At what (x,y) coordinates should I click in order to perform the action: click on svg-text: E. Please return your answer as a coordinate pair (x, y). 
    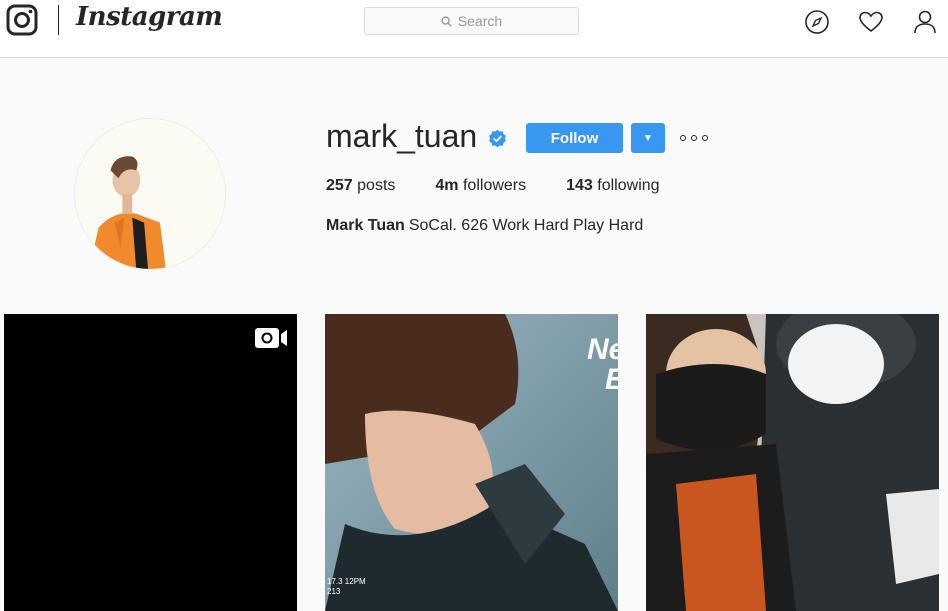
    Looking at the image, I should click on (611, 379).